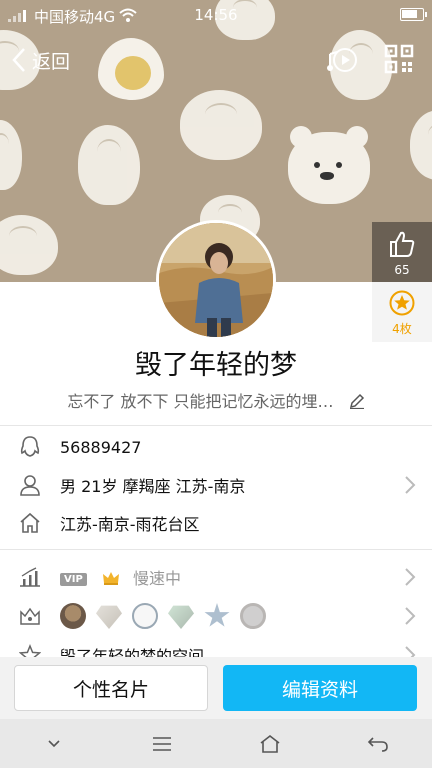 The height and width of the screenshot is (768, 432). I want to click on badge-button: 4枚, so click(402, 312).